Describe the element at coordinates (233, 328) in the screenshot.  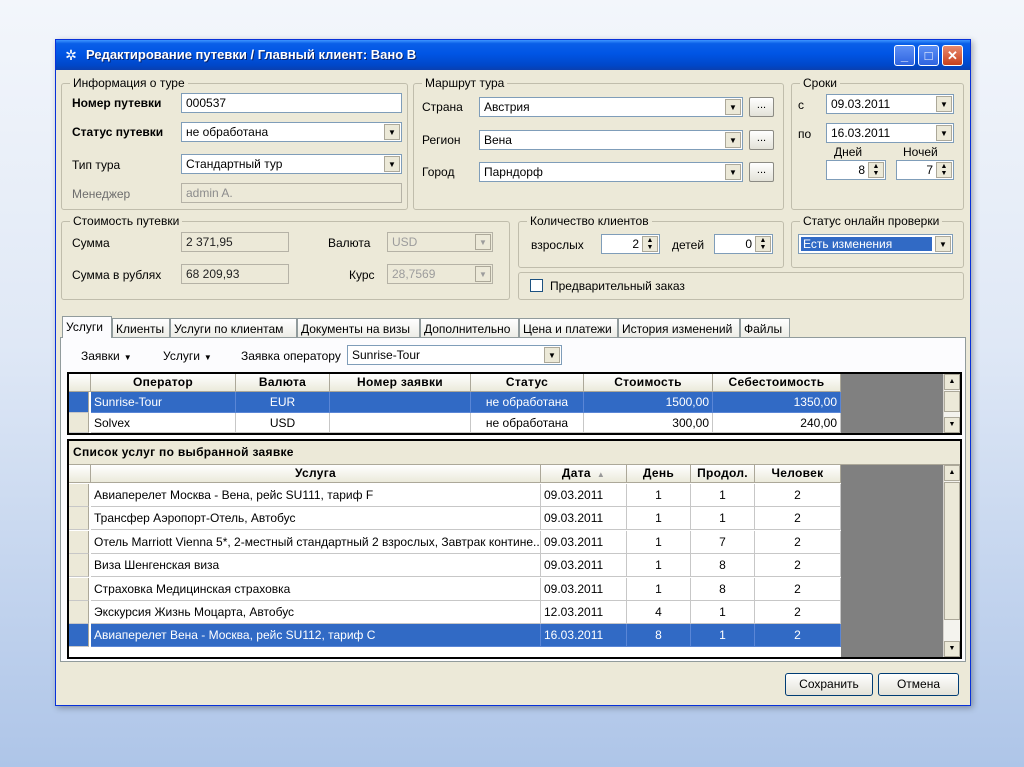
I see `tab-services-by-client: Услуги по клиентам` at that location.